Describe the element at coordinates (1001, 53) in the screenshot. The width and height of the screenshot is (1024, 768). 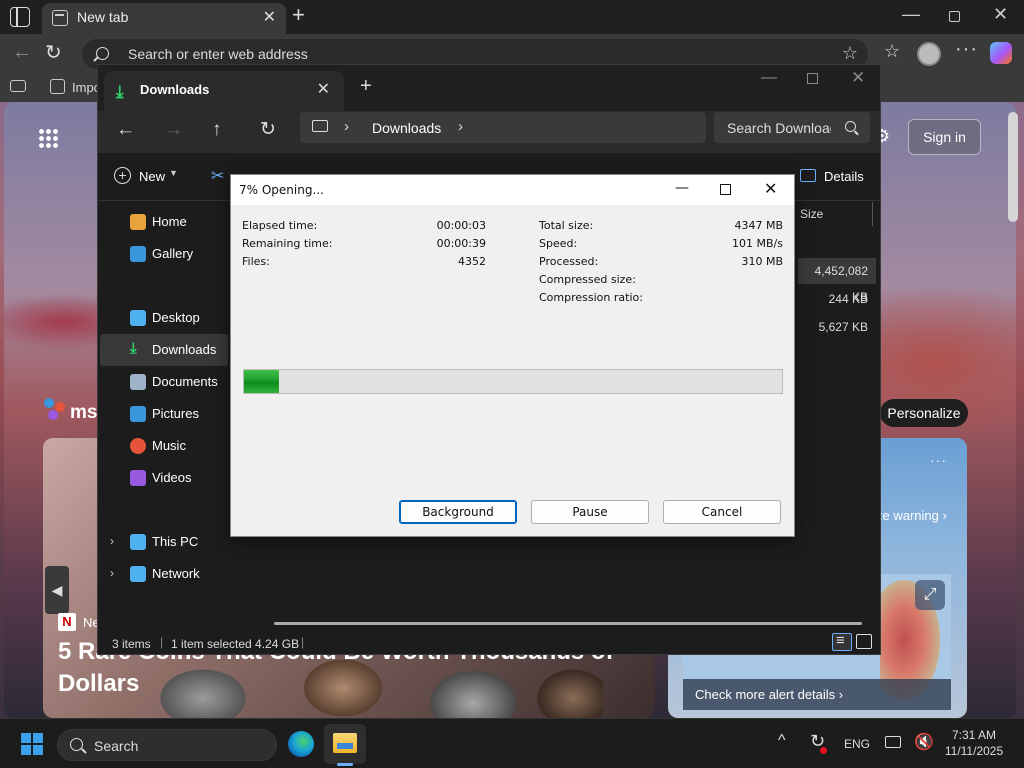
I see `copilot-icon` at that location.